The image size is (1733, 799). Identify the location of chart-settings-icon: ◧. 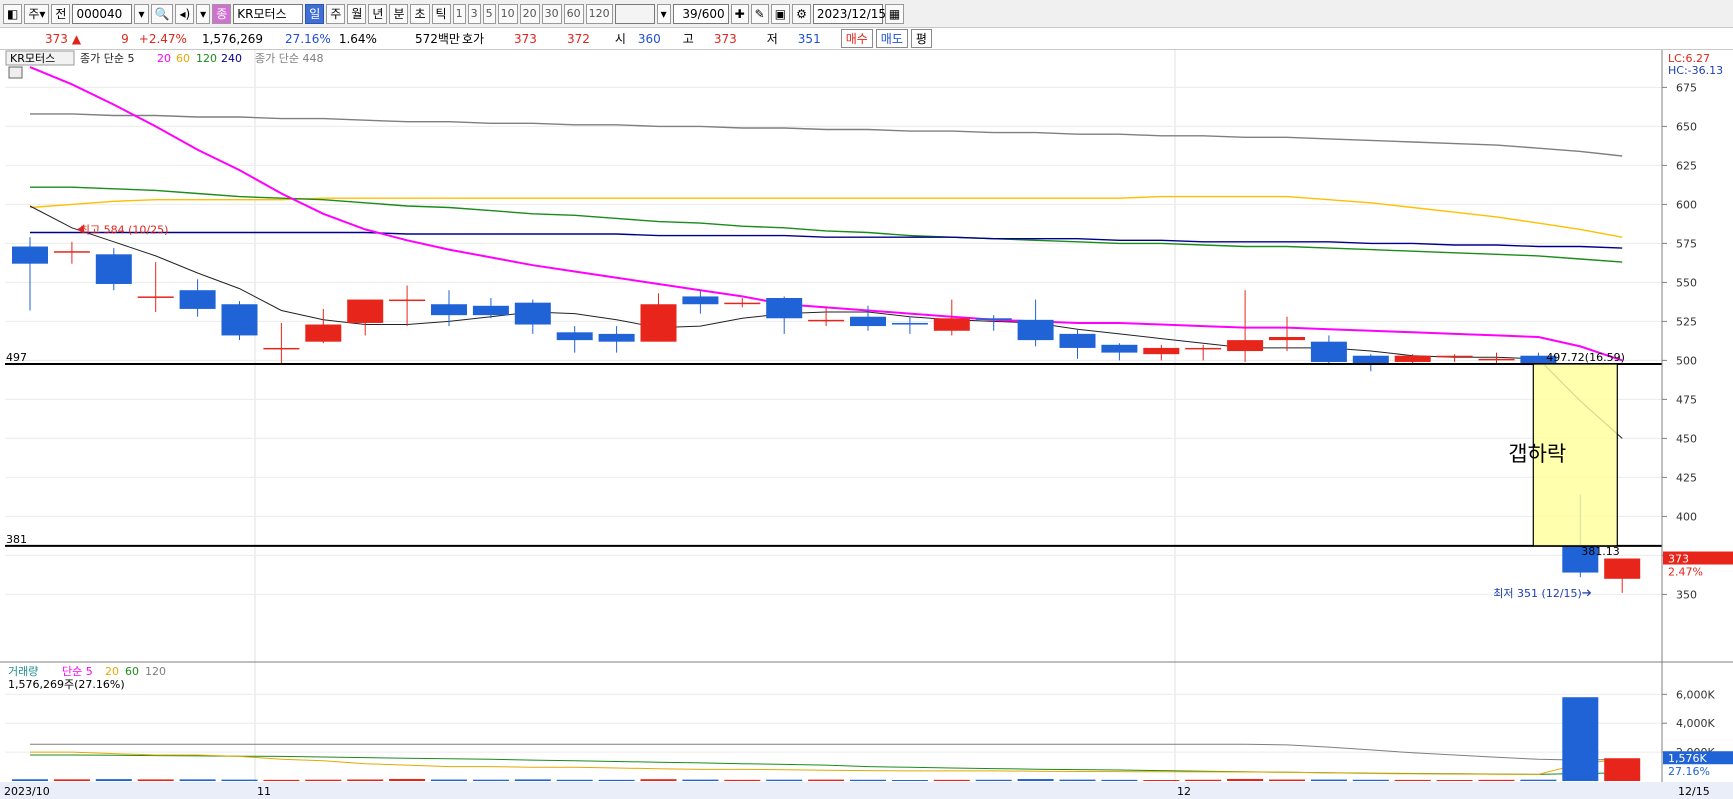
(13, 13).